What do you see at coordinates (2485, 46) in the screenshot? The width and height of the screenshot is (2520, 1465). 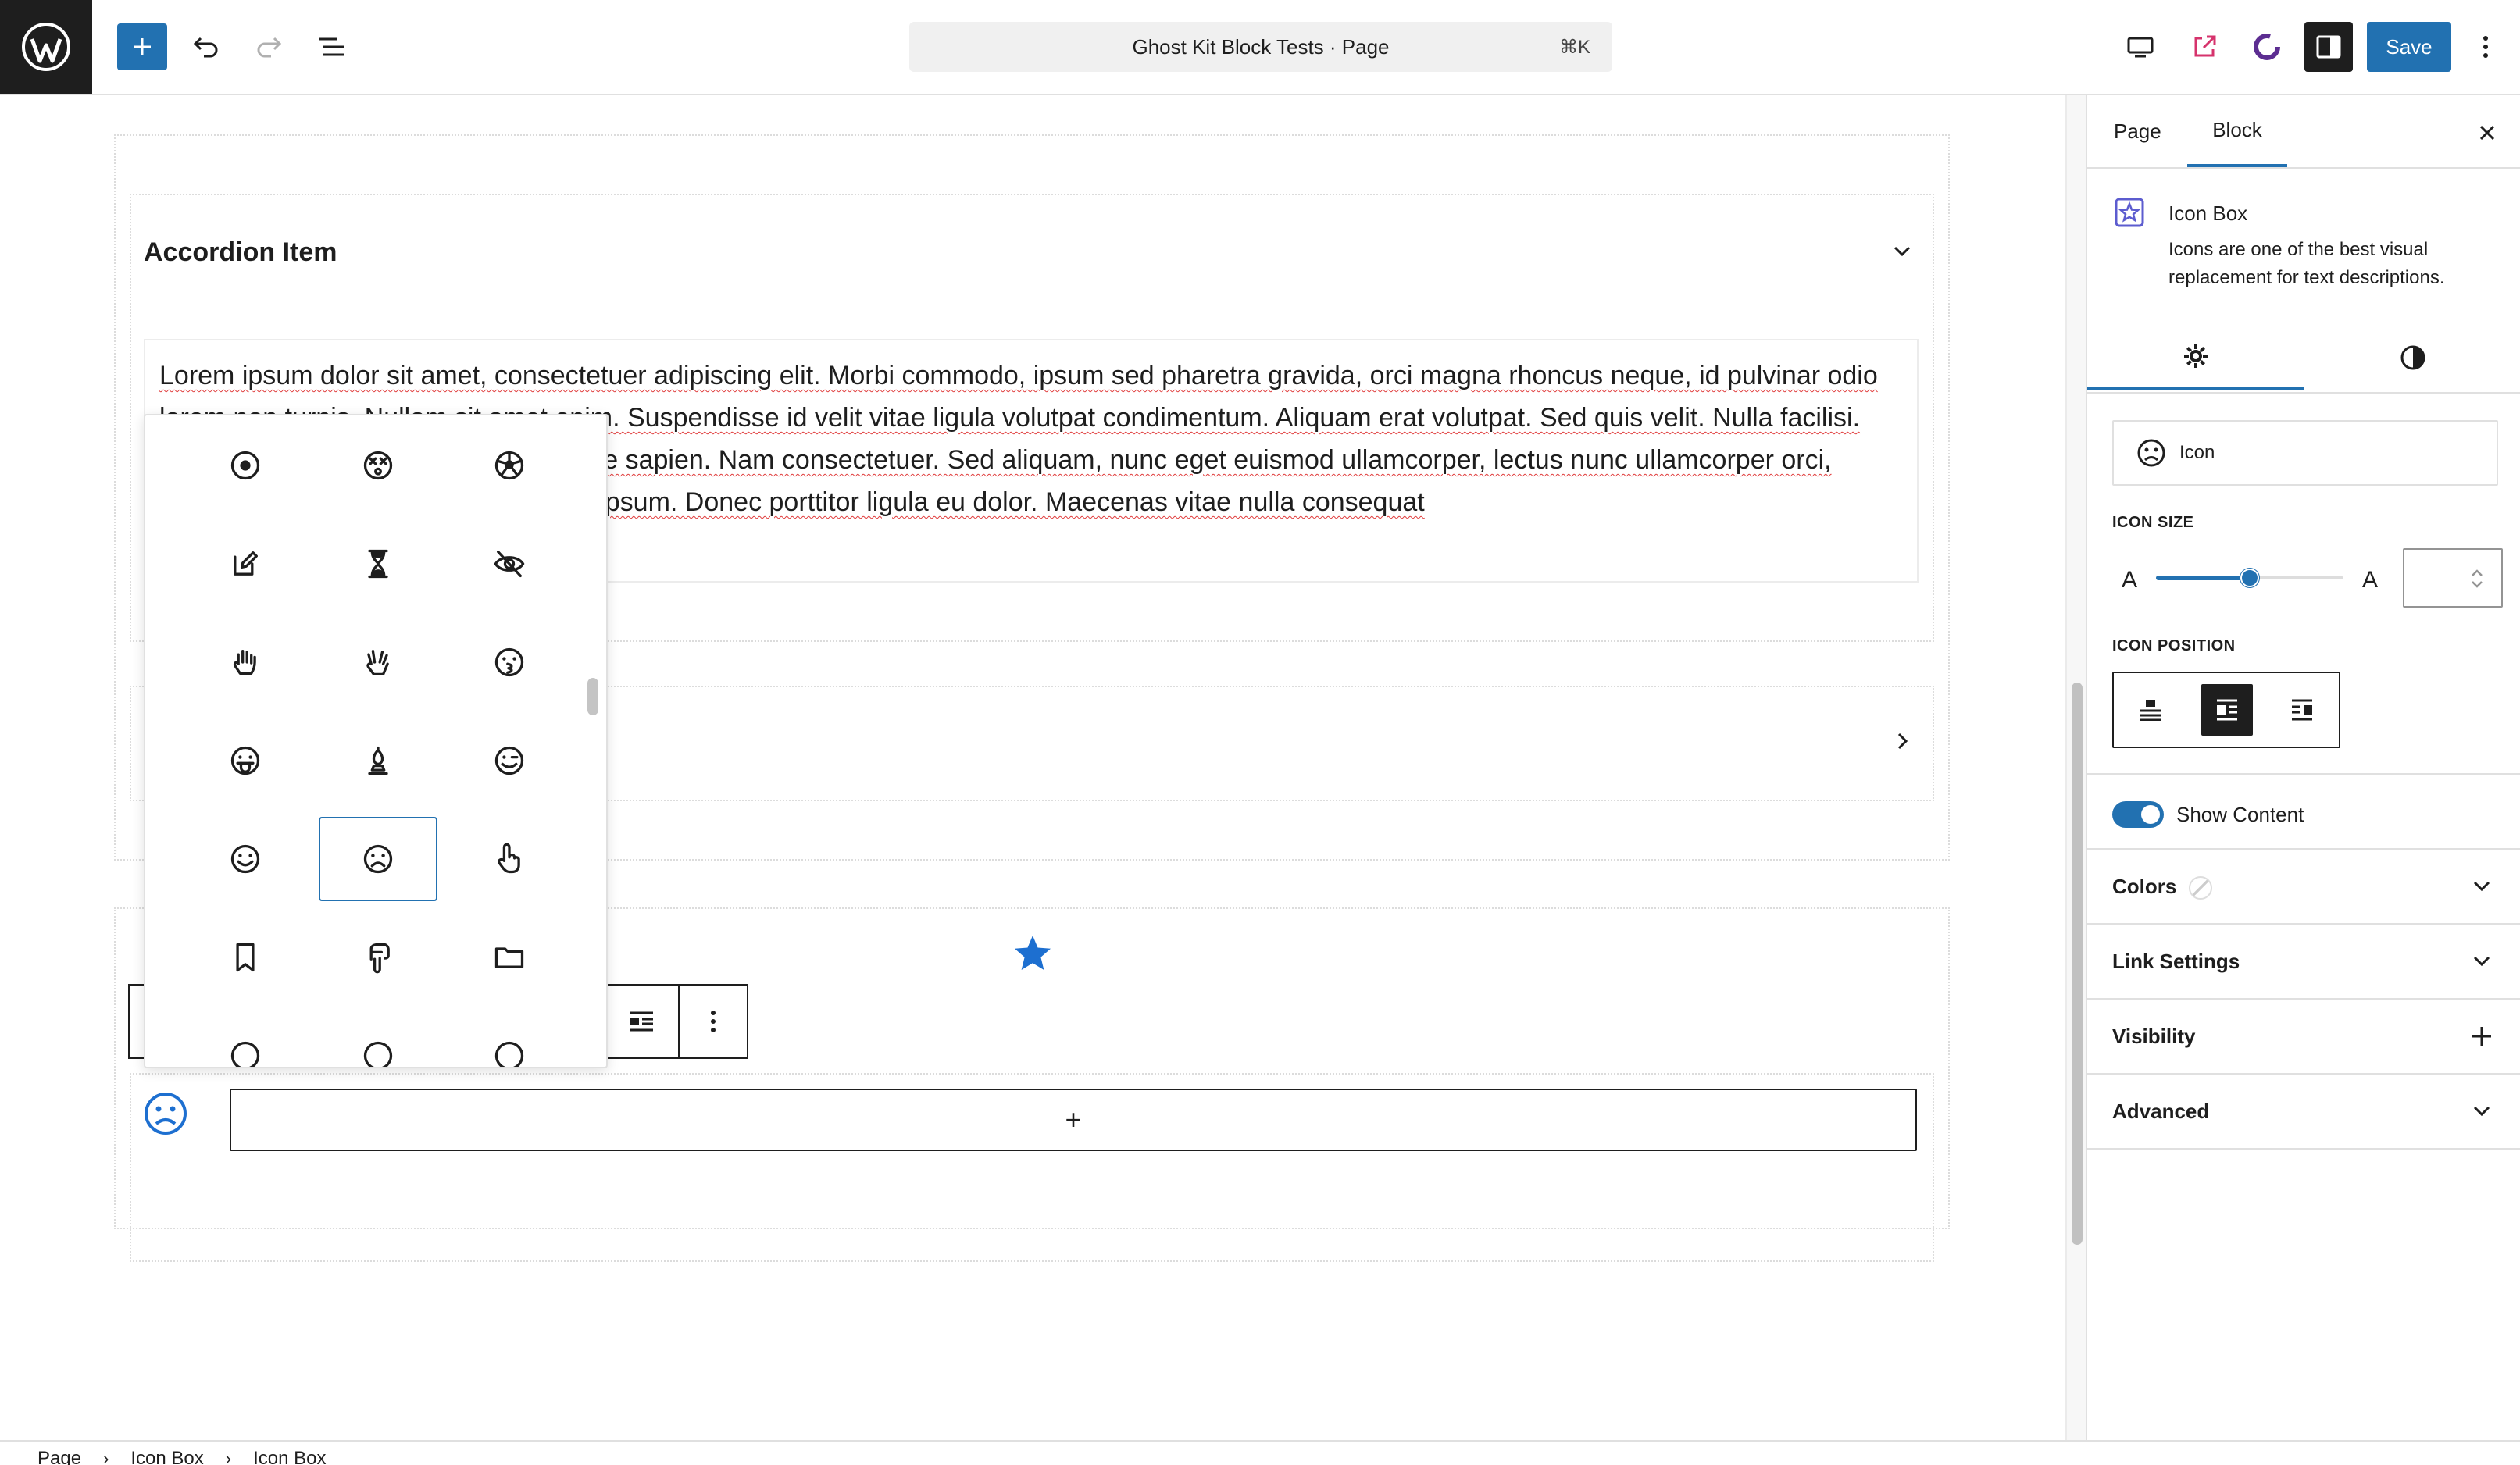 I see `options-menu-button` at bounding box center [2485, 46].